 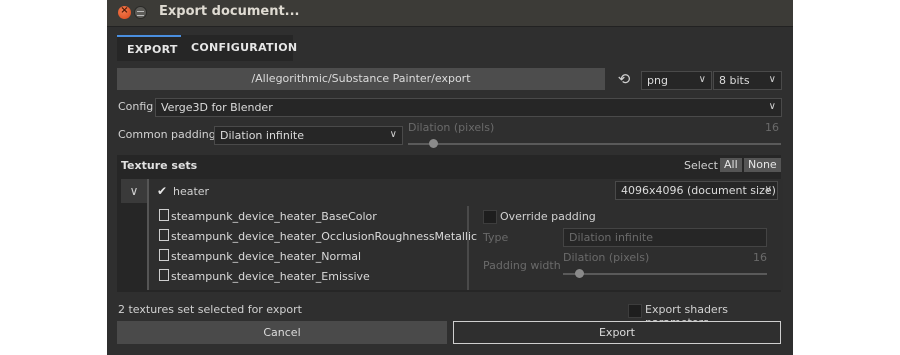 I want to click on dilation-value: 16, so click(x=772, y=127).